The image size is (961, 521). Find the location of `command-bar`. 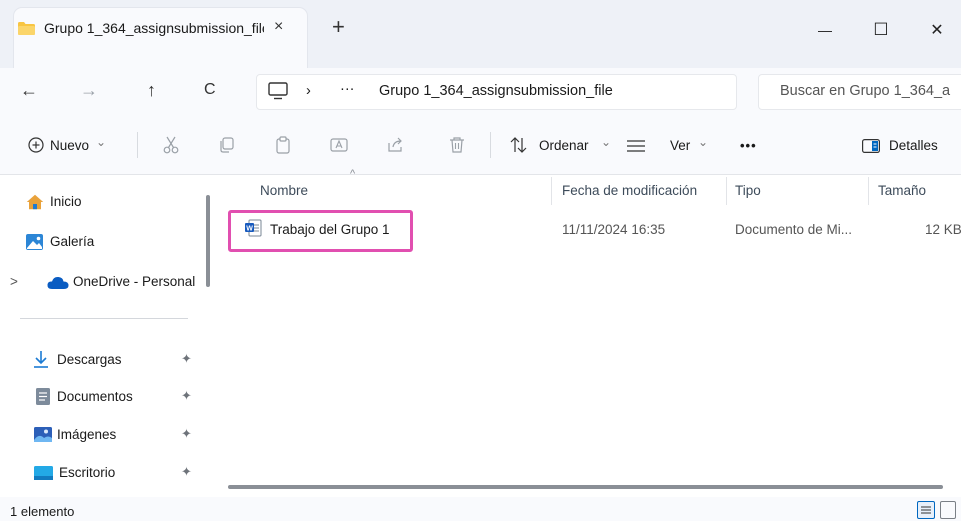

command-bar is located at coordinates (480, 144).